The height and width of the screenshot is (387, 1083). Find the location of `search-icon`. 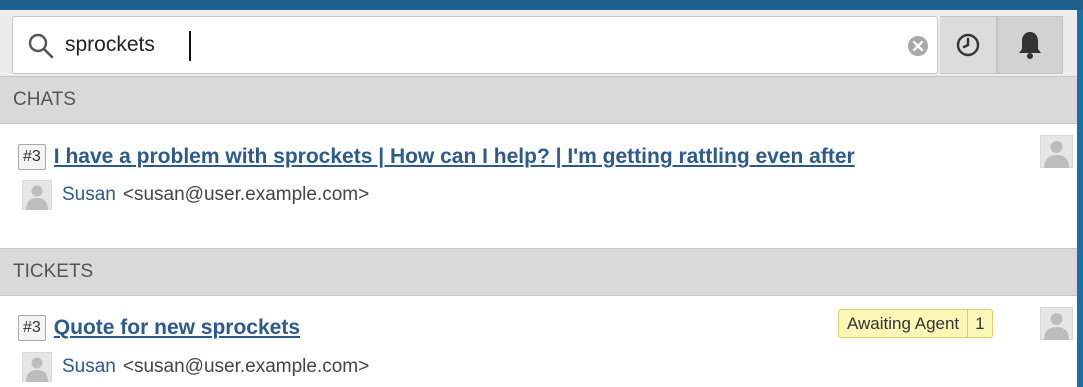

search-icon is located at coordinates (41, 46).